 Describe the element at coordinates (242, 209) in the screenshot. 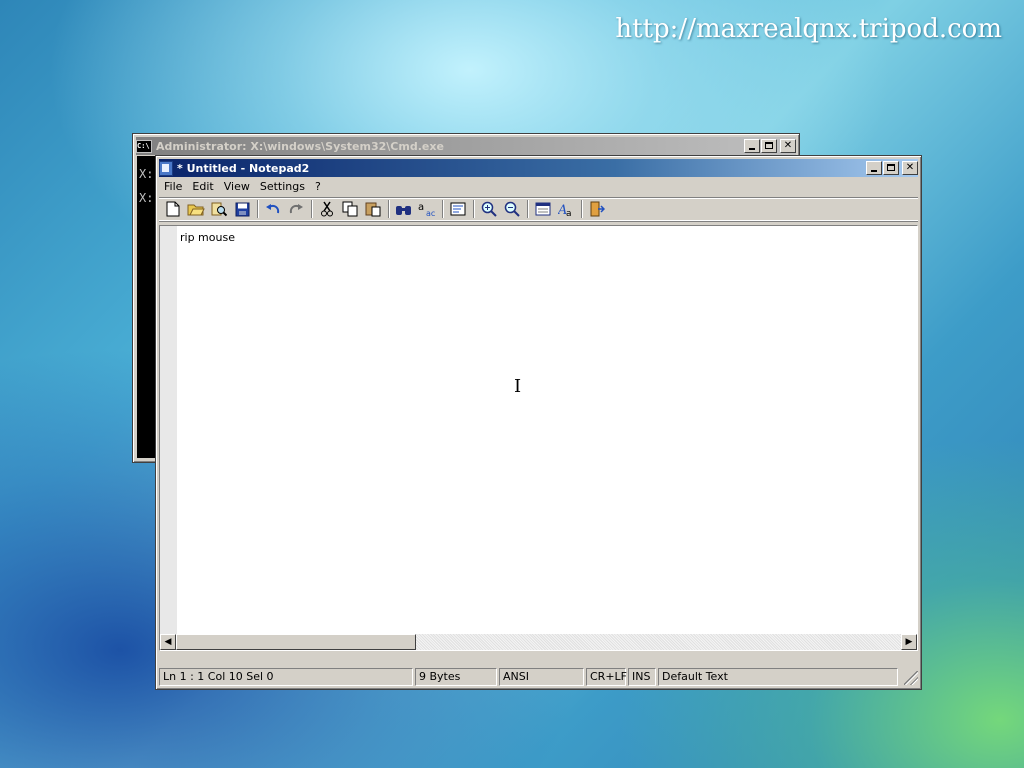

I see `save-icon` at that location.